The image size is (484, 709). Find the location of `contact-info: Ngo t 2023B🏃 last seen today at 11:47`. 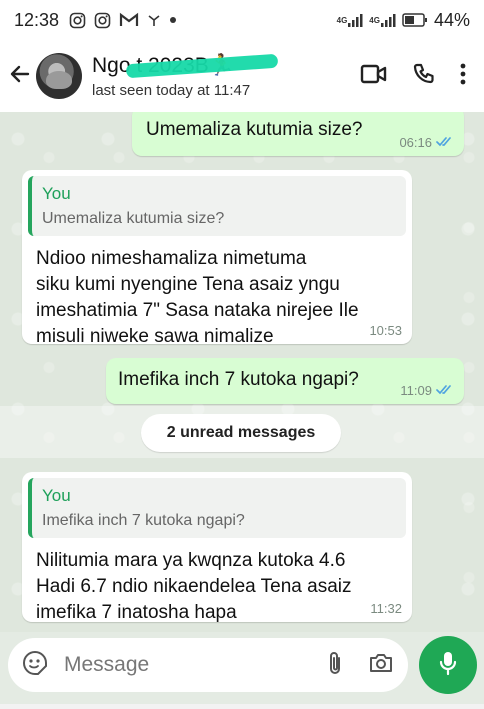

contact-info: Ngo t 2023B🏃 last seen today at 11:47 is located at coordinates (185, 76).